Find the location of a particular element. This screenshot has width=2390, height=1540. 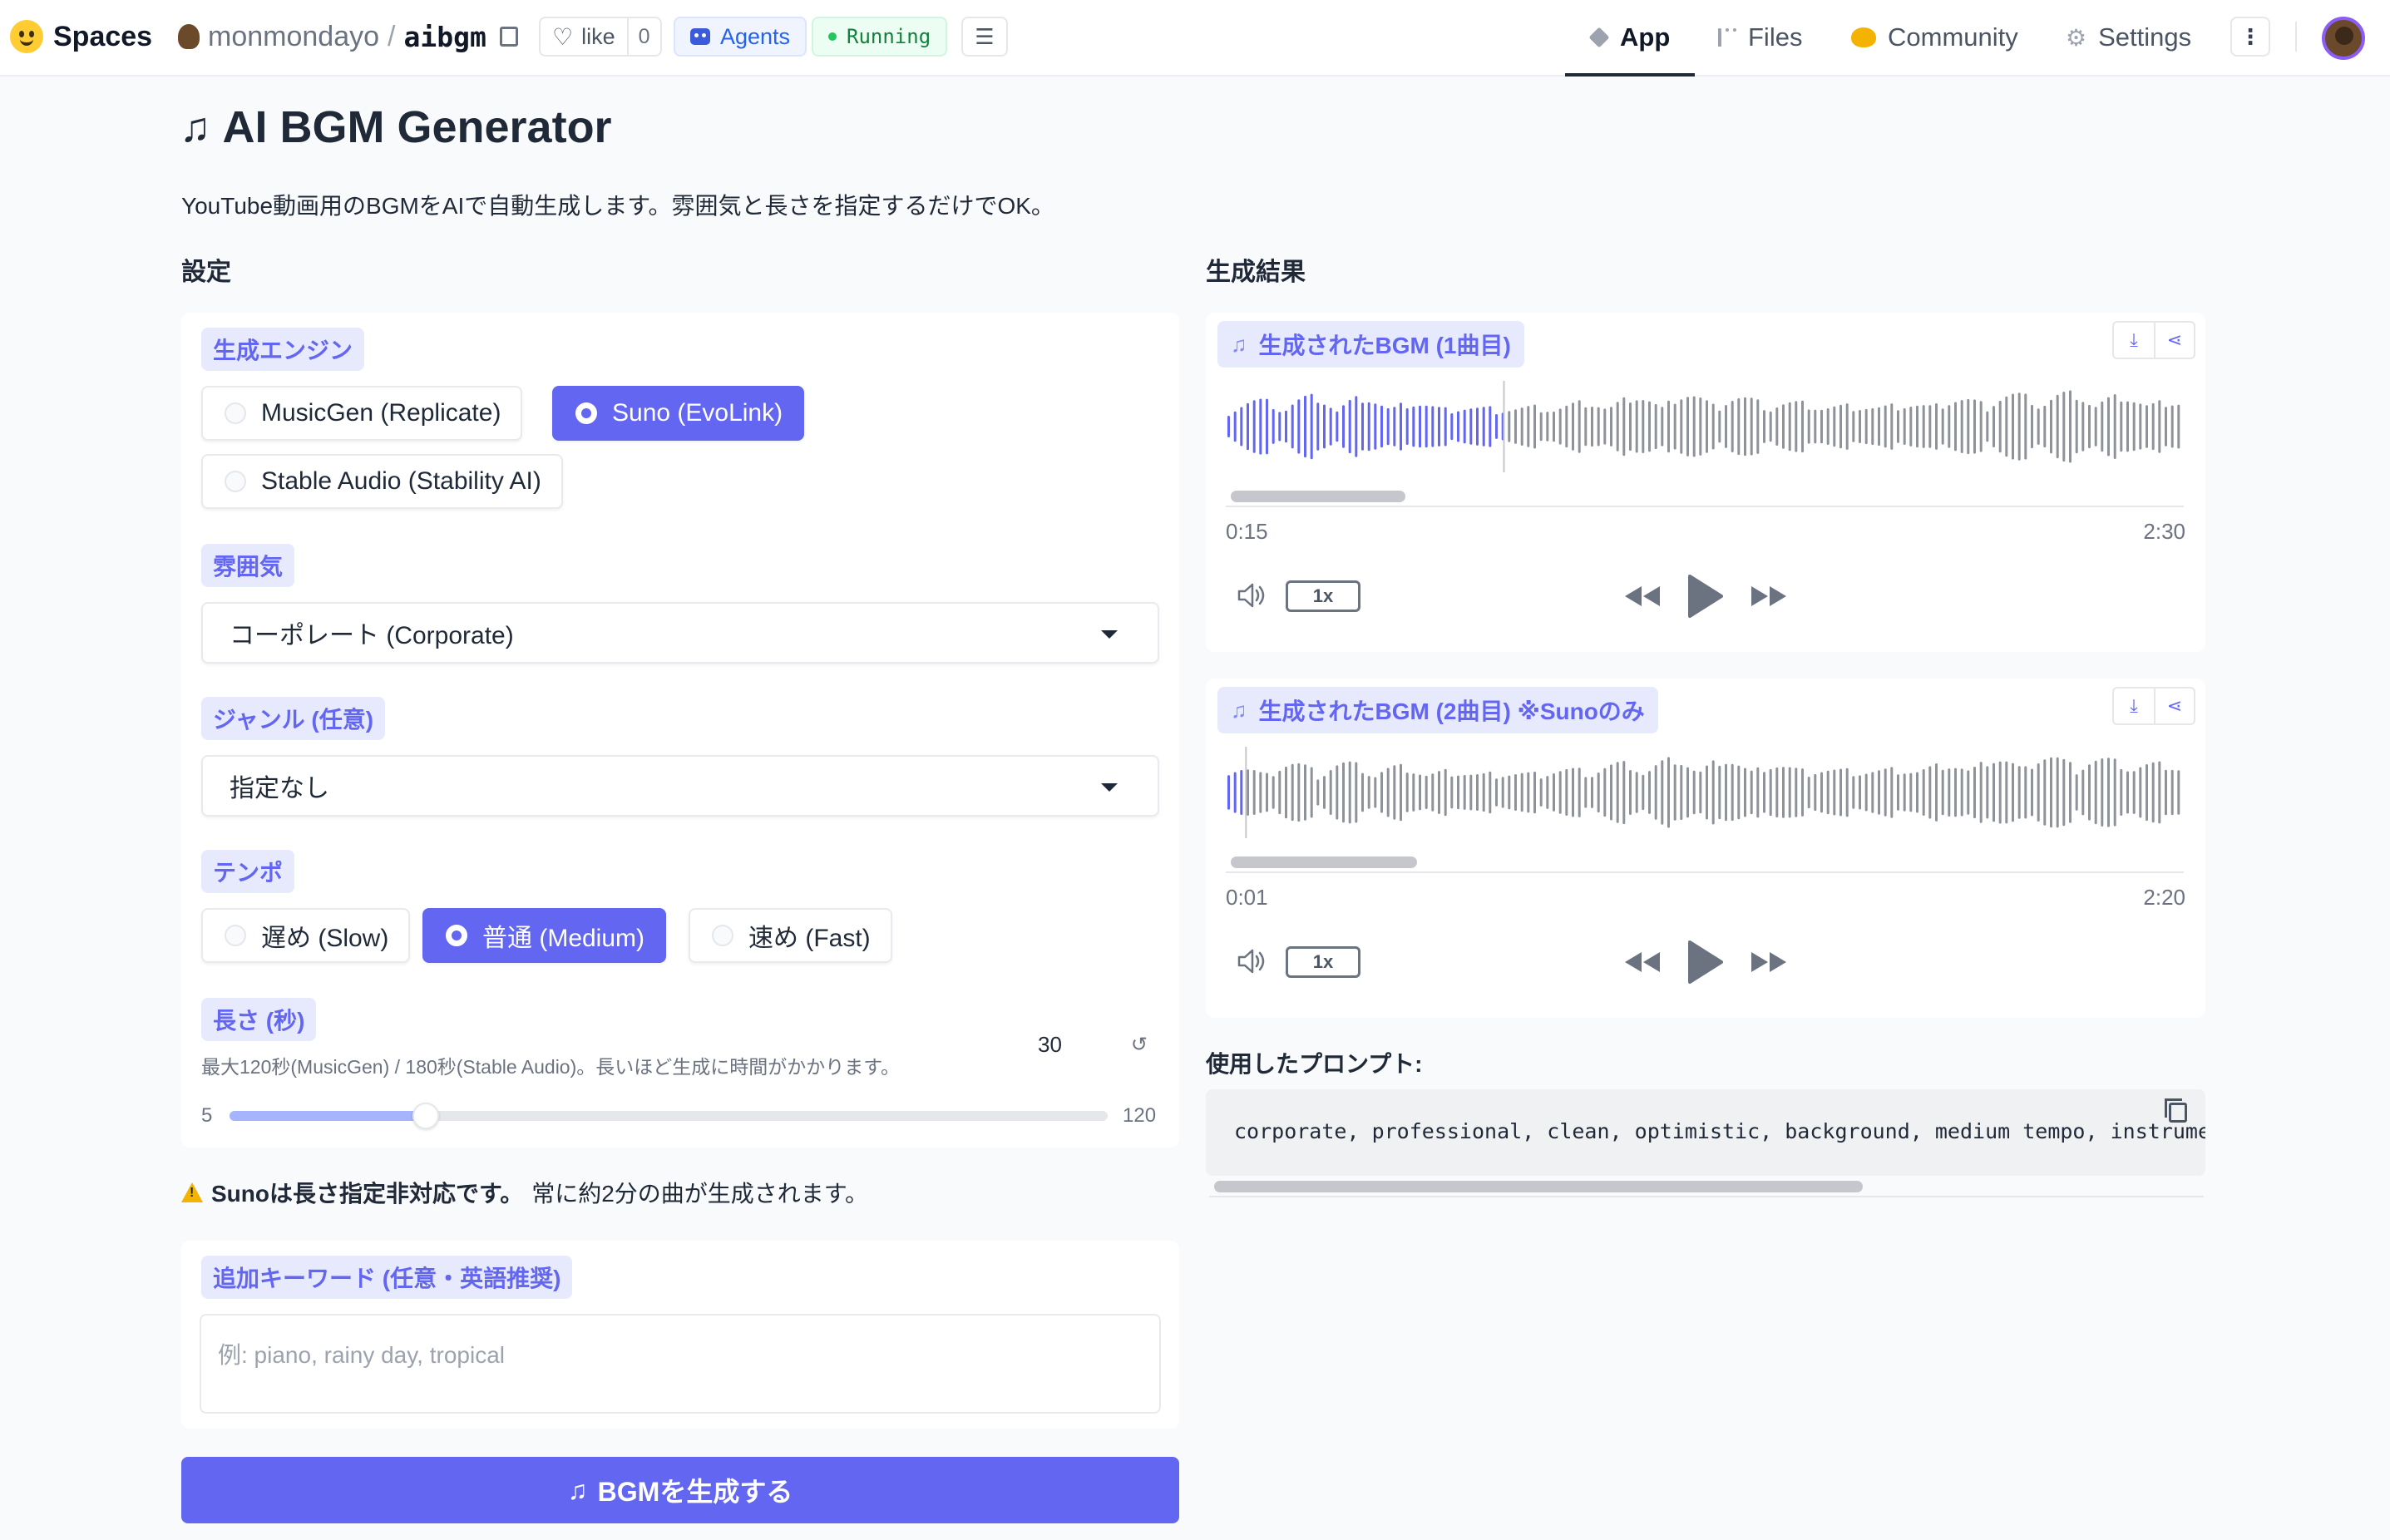

length-slider-thumb is located at coordinates (425, 1116).